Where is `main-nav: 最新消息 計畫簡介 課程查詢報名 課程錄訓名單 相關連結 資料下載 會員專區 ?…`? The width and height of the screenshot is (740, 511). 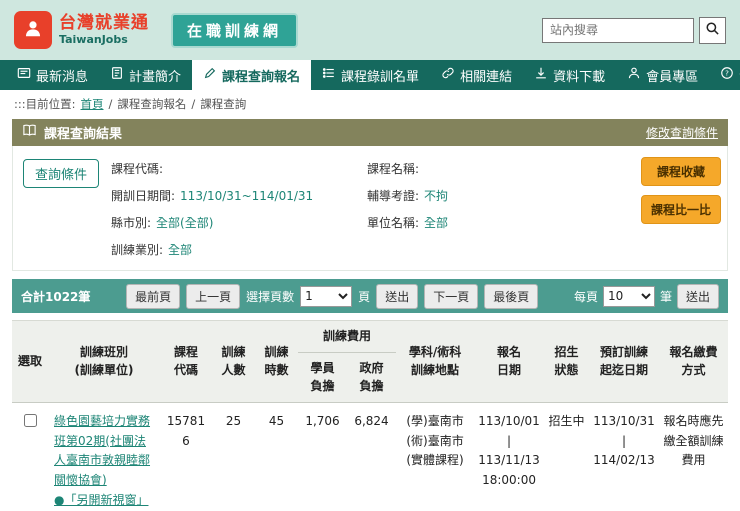
main-nav: 最新消息 計畫簡介 課程查詢報名 課程錄訓名單 相關連結 資料下載 會員專區 ?… is located at coordinates (370, 75).